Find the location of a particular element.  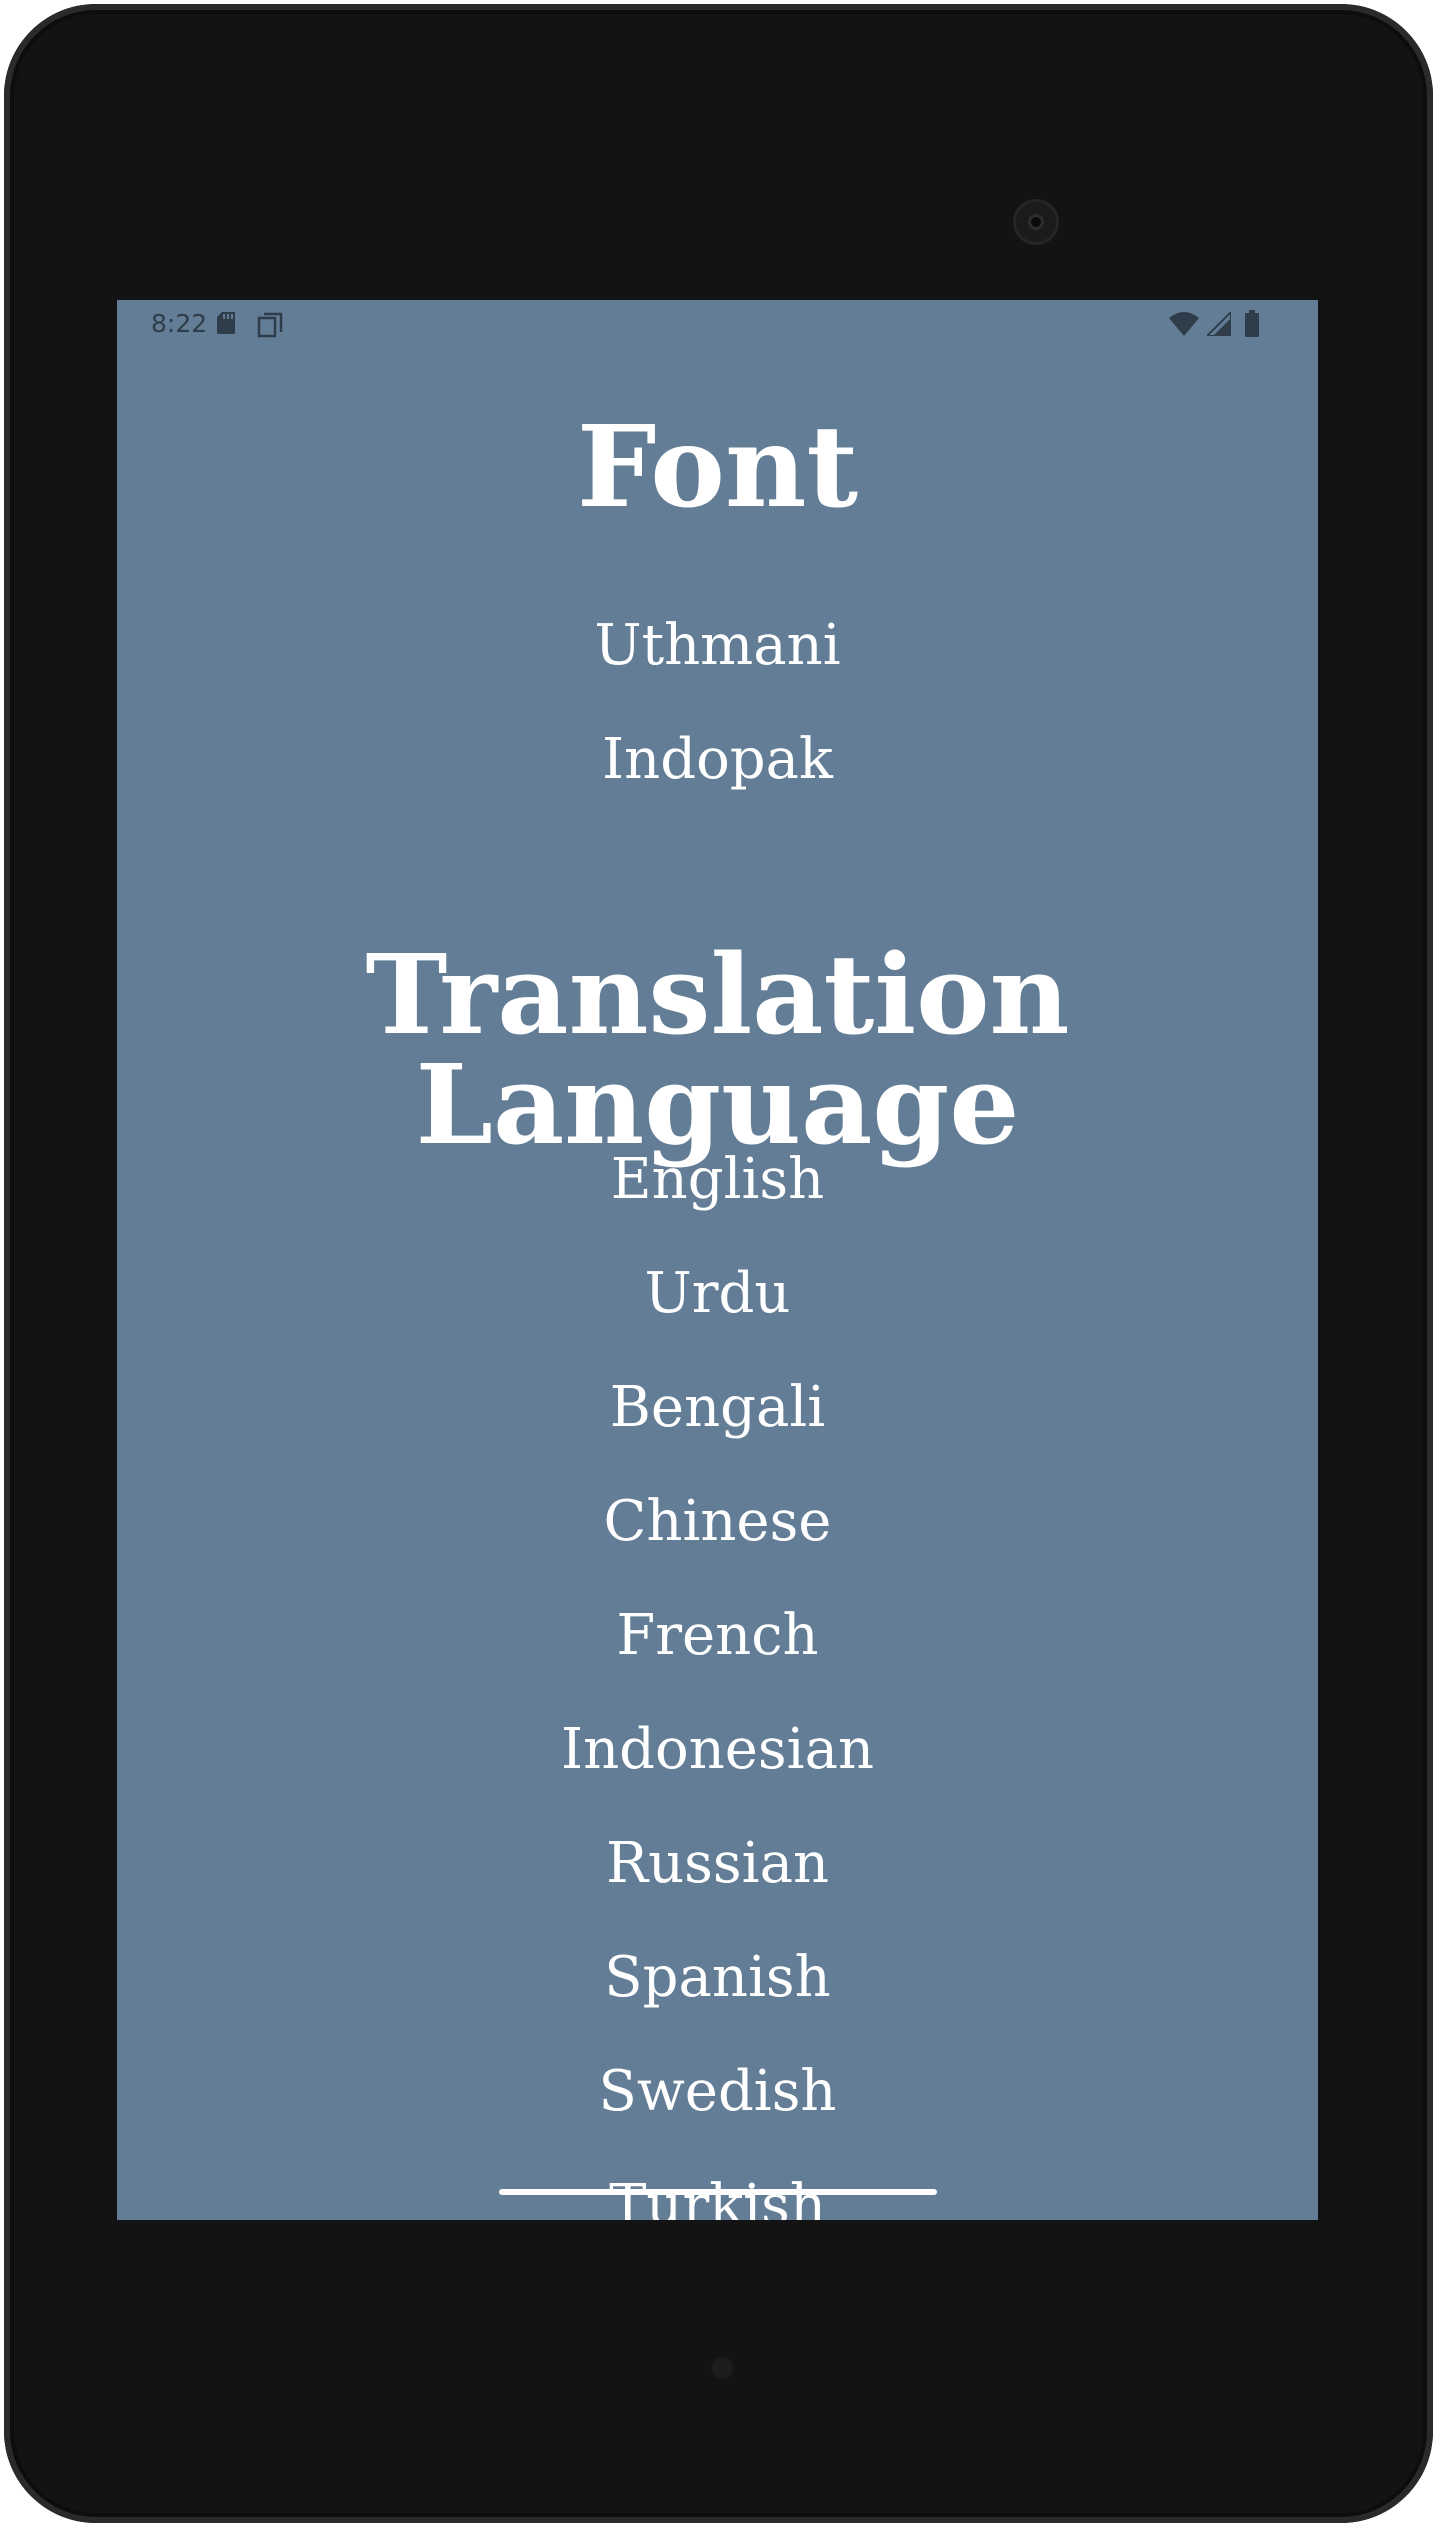

language-option-chinese: Chinese is located at coordinates (717, 1522).